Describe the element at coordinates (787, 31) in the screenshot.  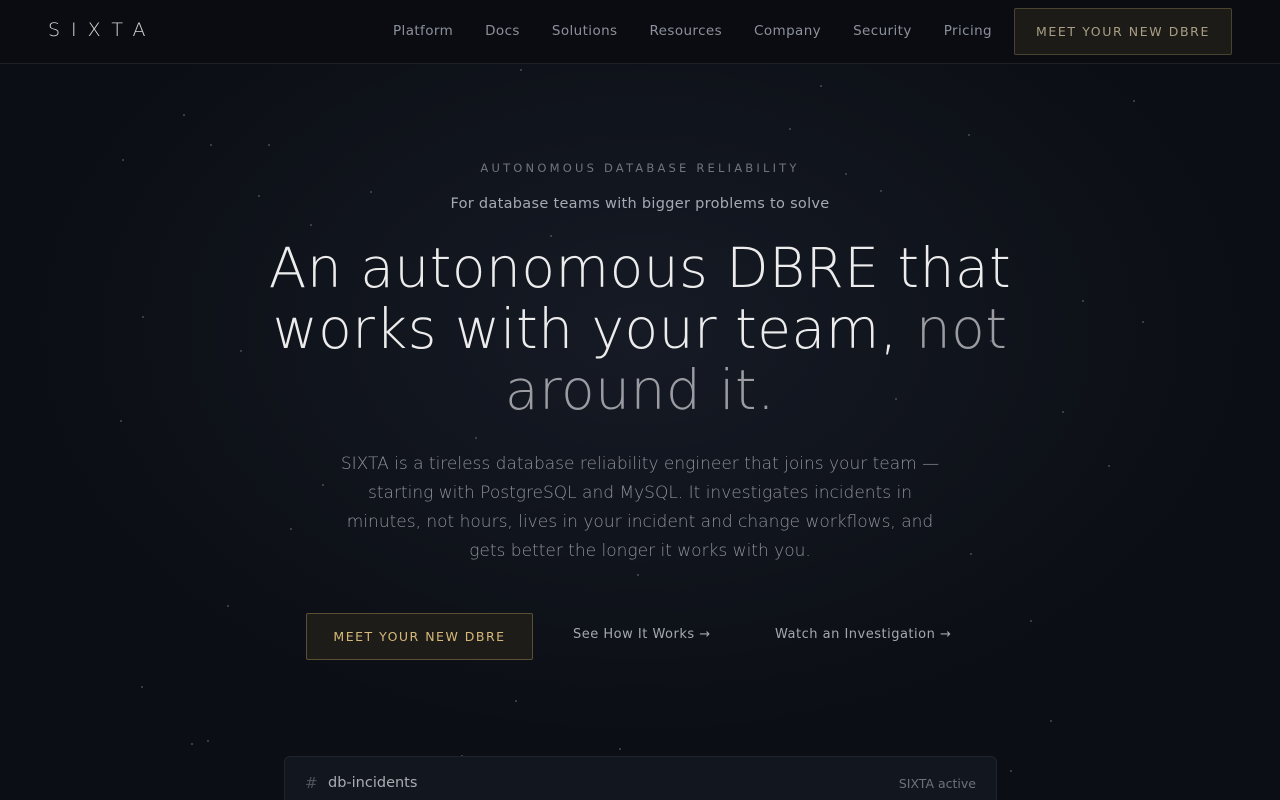
I see `nav-link-company: Company` at that location.